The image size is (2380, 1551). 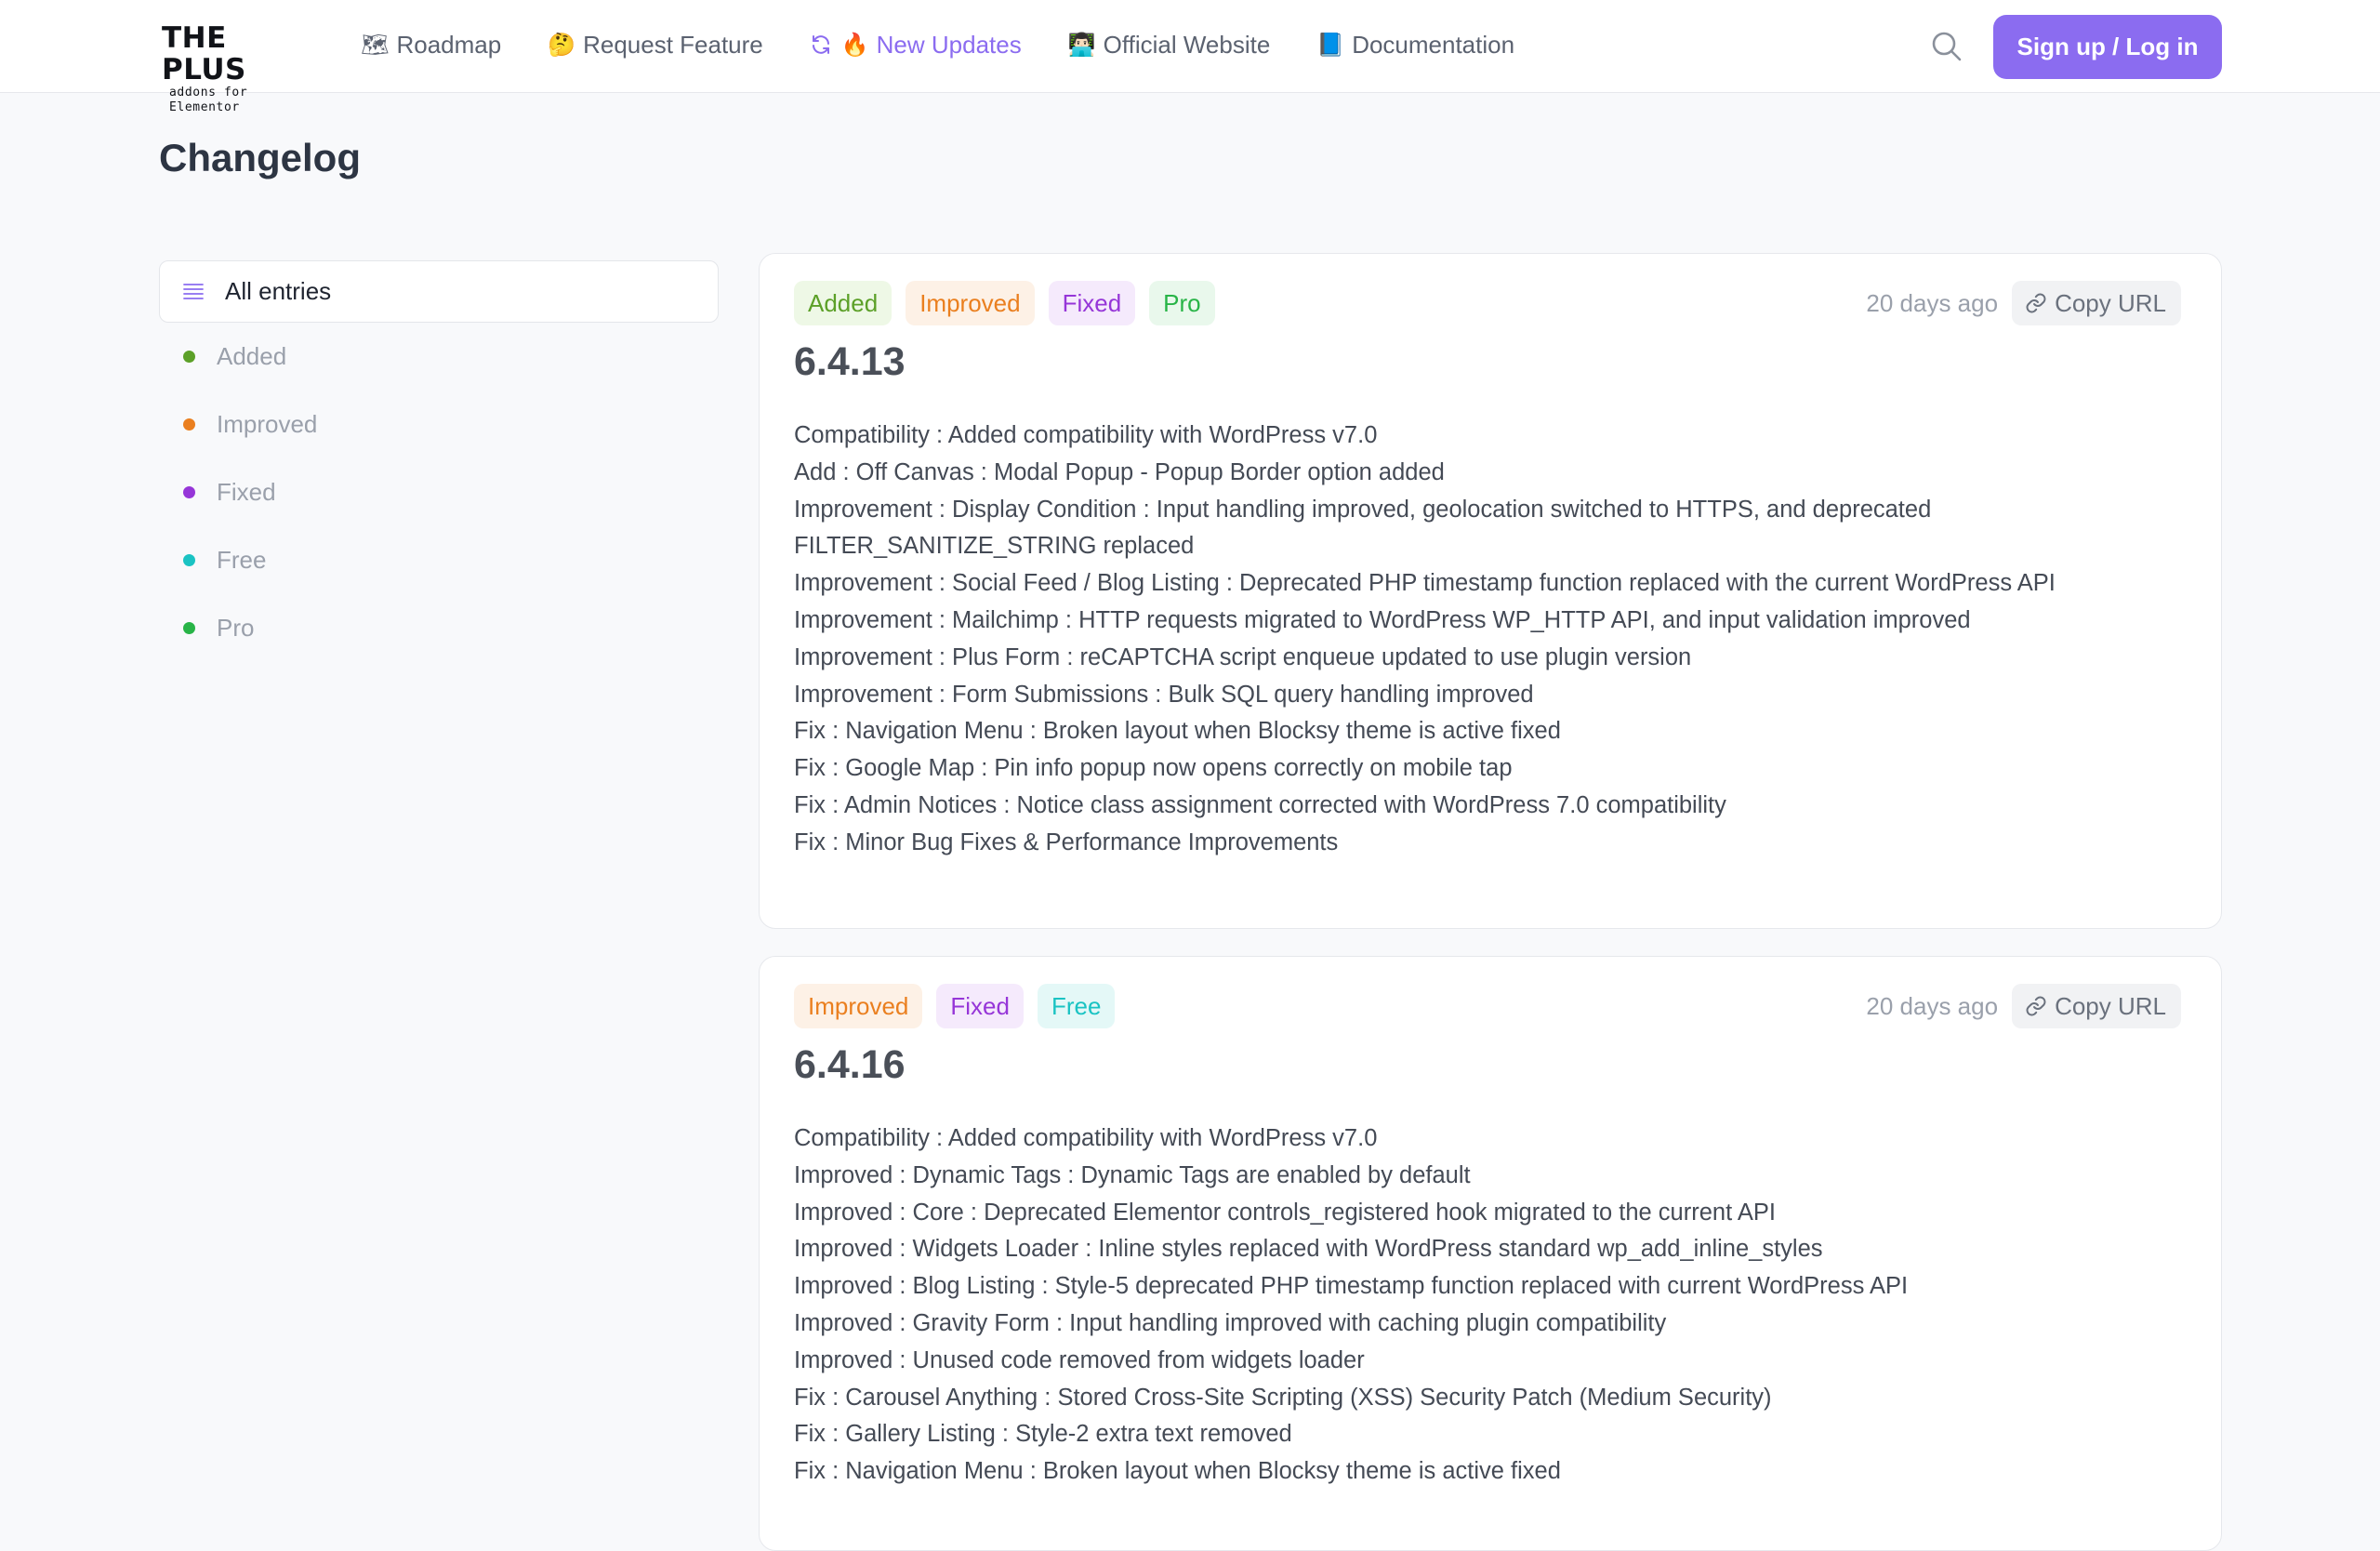 I want to click on nav-new-updates-label: New Updates, so click(x=949, y=44).